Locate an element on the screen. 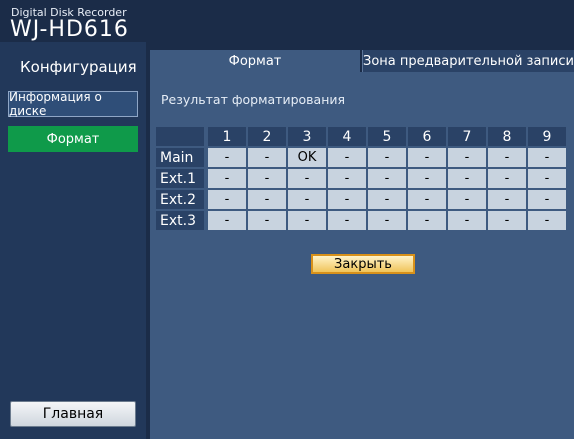  sidebar-title: Конфигурация is located at coordinates (78, 67).